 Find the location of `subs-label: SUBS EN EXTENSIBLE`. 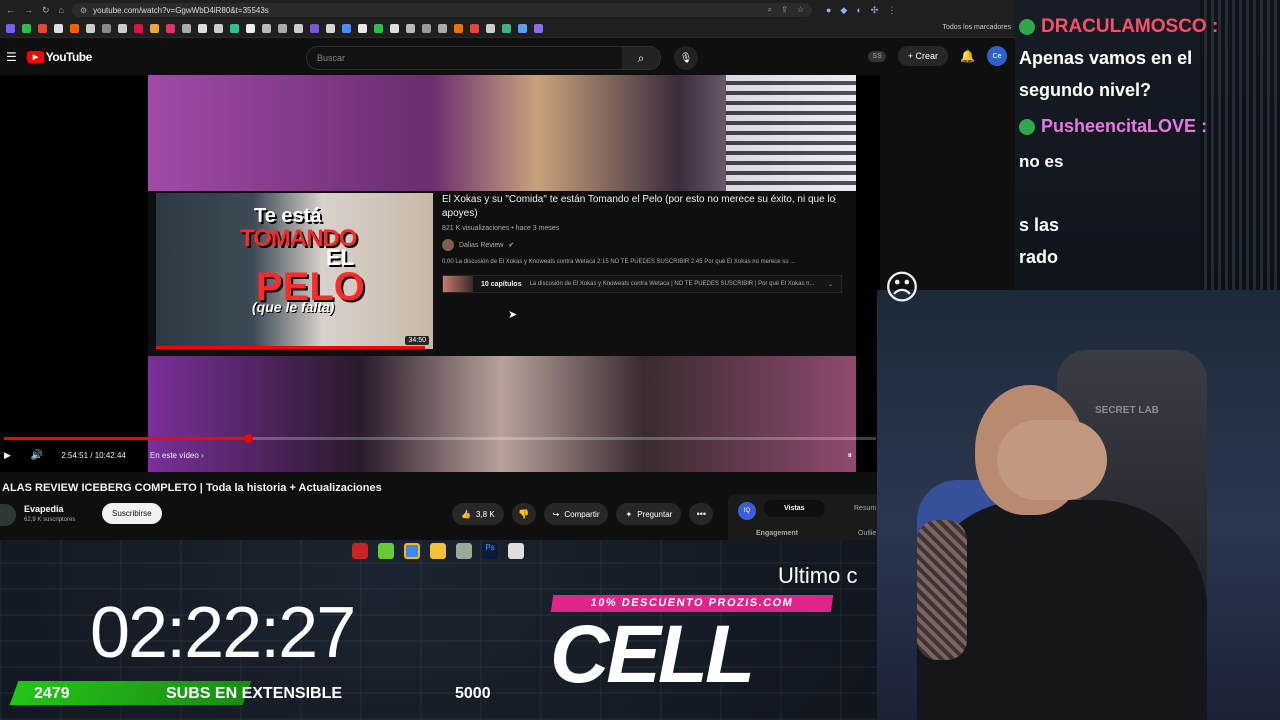

subs-label: SUBS EN EXTENSIBLE is located at coordinates (254, 693).